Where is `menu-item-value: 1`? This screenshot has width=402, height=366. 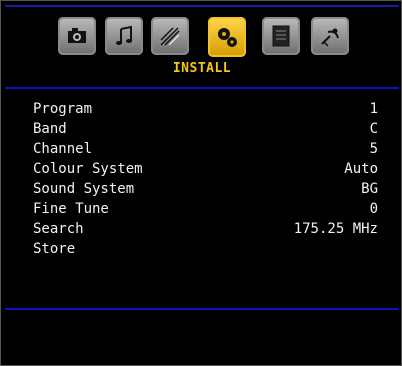 menu-item-value: 1 is located at coordinates (373, 109).